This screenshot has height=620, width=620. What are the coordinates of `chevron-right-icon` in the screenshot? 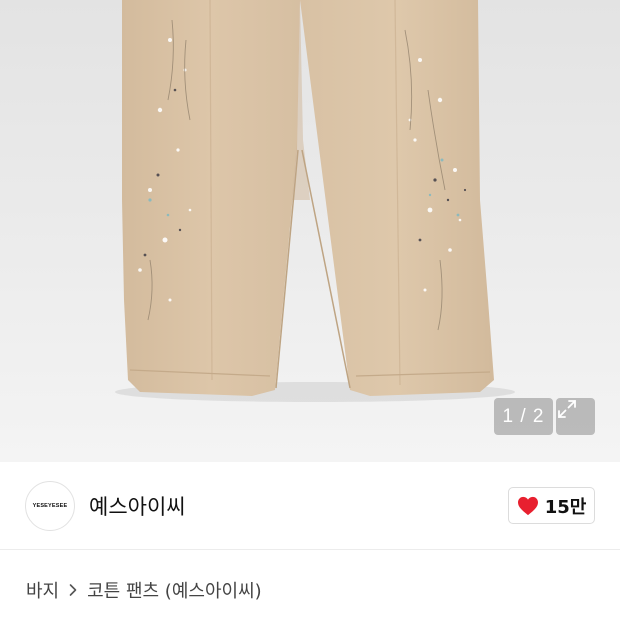 It's located at (73, 590).